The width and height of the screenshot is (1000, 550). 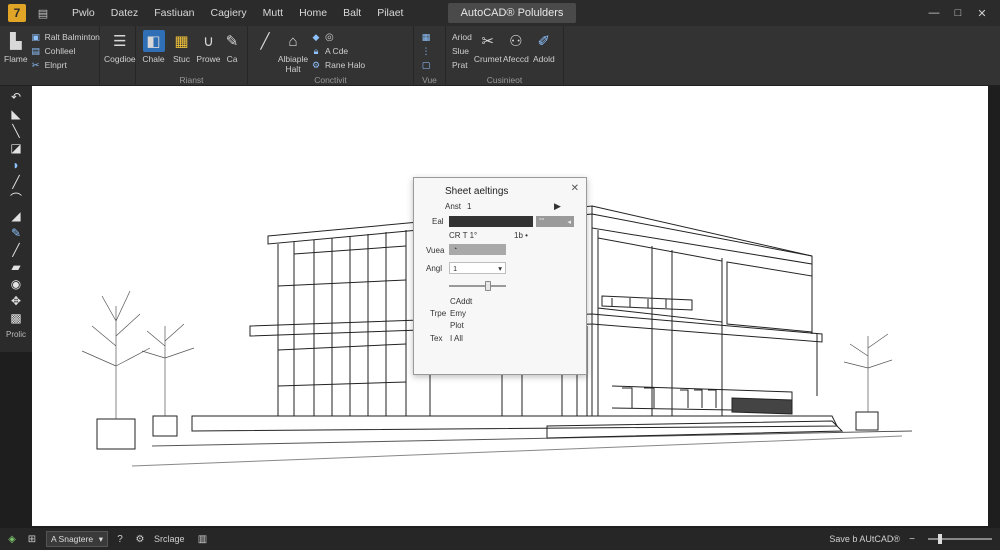 What do you see at coordinates (17, 13) in the screenshot?
I see `app-logo-icon: 7` at bounding box center [17, 13].